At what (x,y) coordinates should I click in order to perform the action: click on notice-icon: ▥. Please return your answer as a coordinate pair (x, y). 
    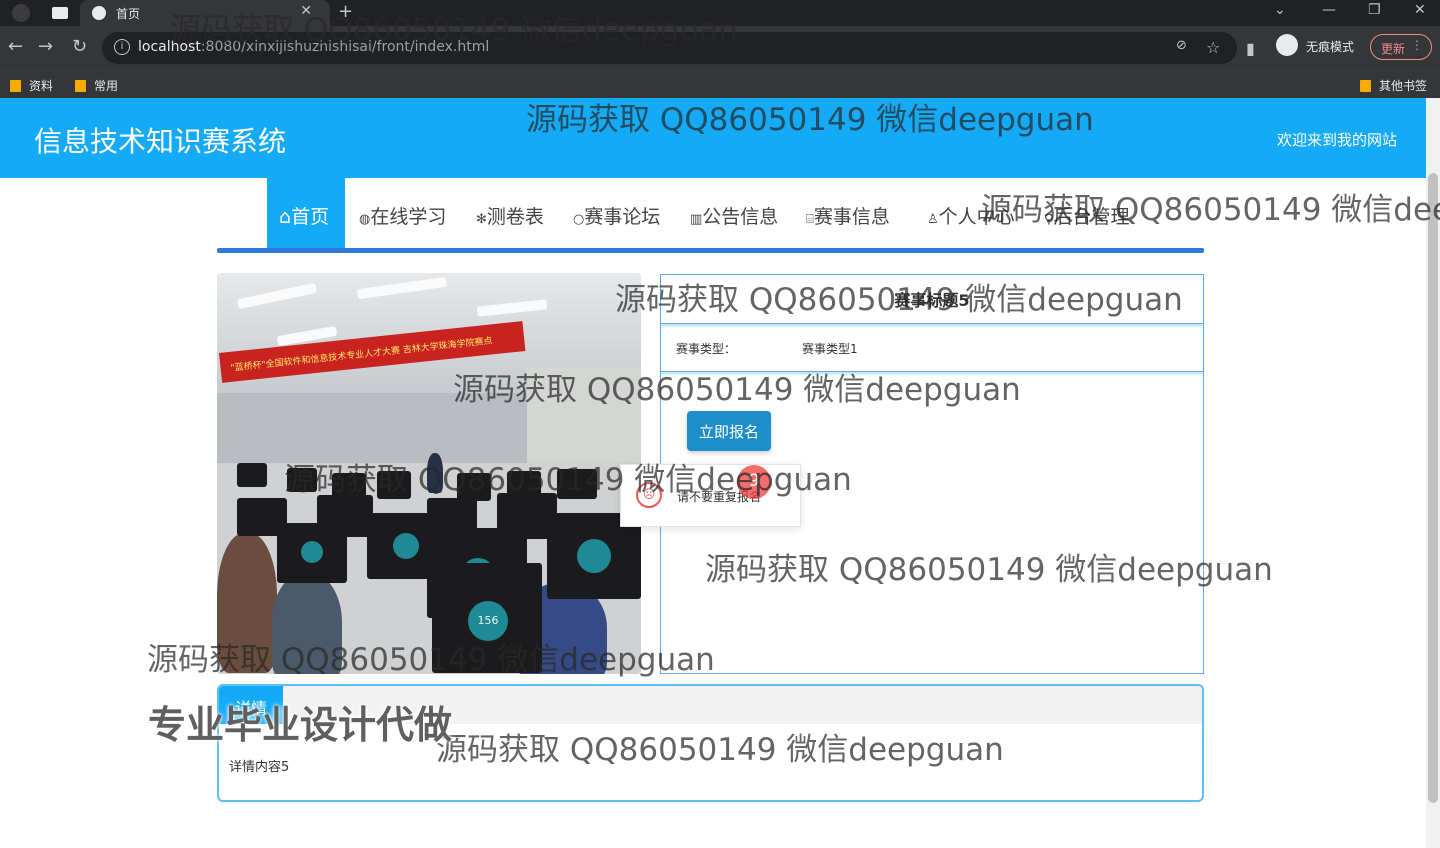
    Looking at the image, I should click on (696, 219).